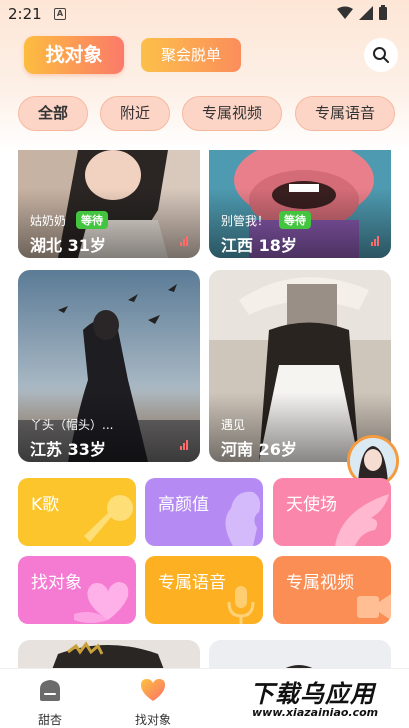  I want to click on filter-video: 专属视频, so click(232, 113).